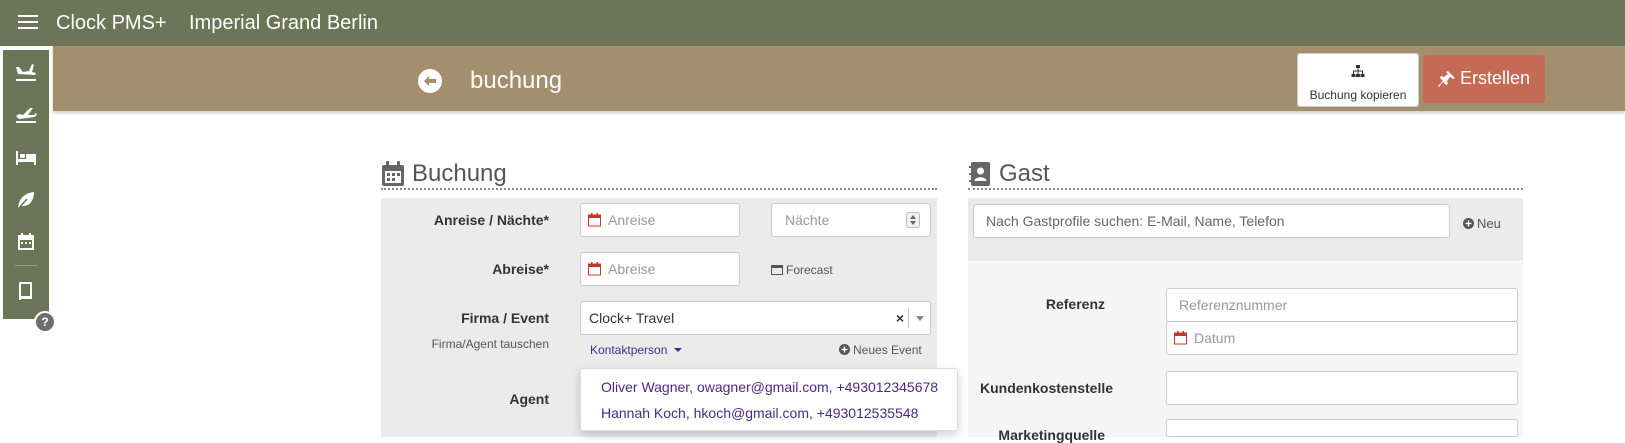 The height and width of the screenshot is (443, 1625). I want to click on plane-departure-icon, so click(26, 114).